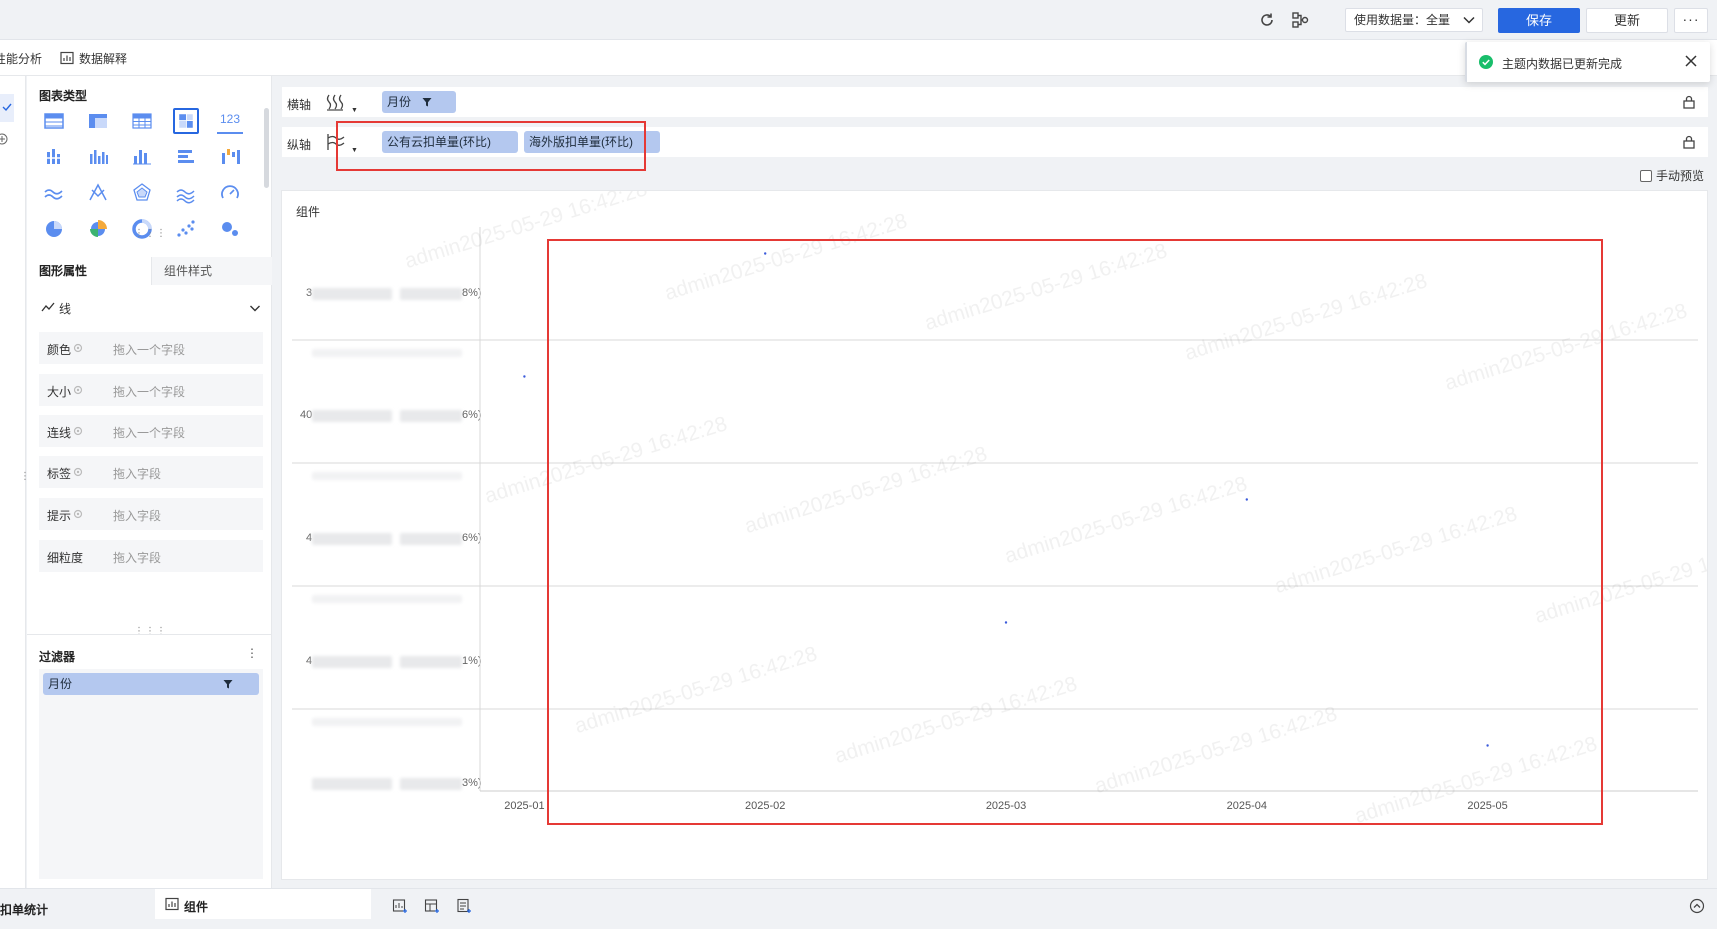 The width and height of the screenshot is (1717, 929). Describe the element at coordinates (211, 271) in the screenshot. I see `tab-component-style: 组件样式` at that location.